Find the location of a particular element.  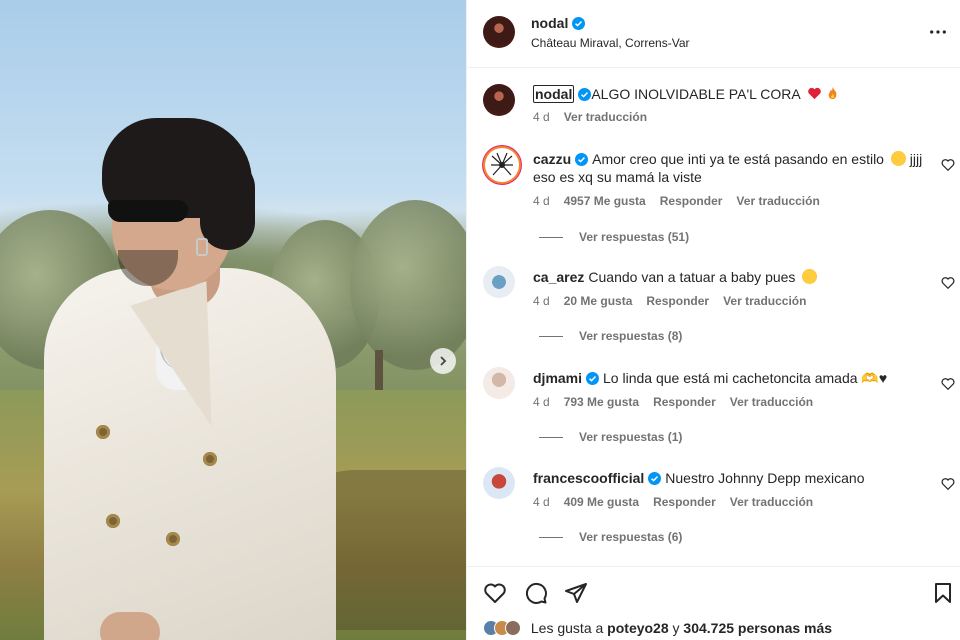

likes-others-link: 304.725 personas más is located at coordinates (757, 628).